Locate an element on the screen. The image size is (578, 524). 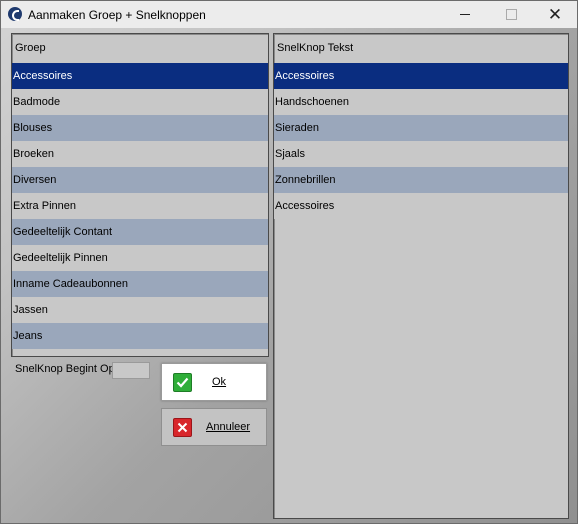
minimize-icon is located at coordinates (465, 14).